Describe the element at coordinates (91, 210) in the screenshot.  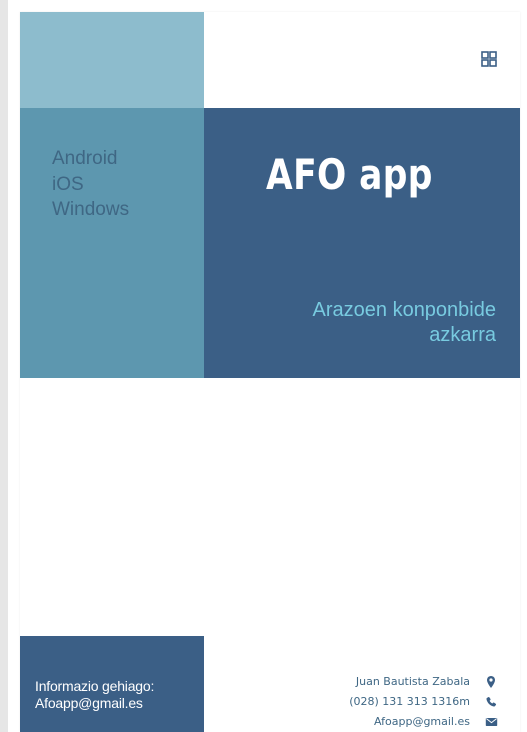
I see `platform-windows: Windows` at that location.